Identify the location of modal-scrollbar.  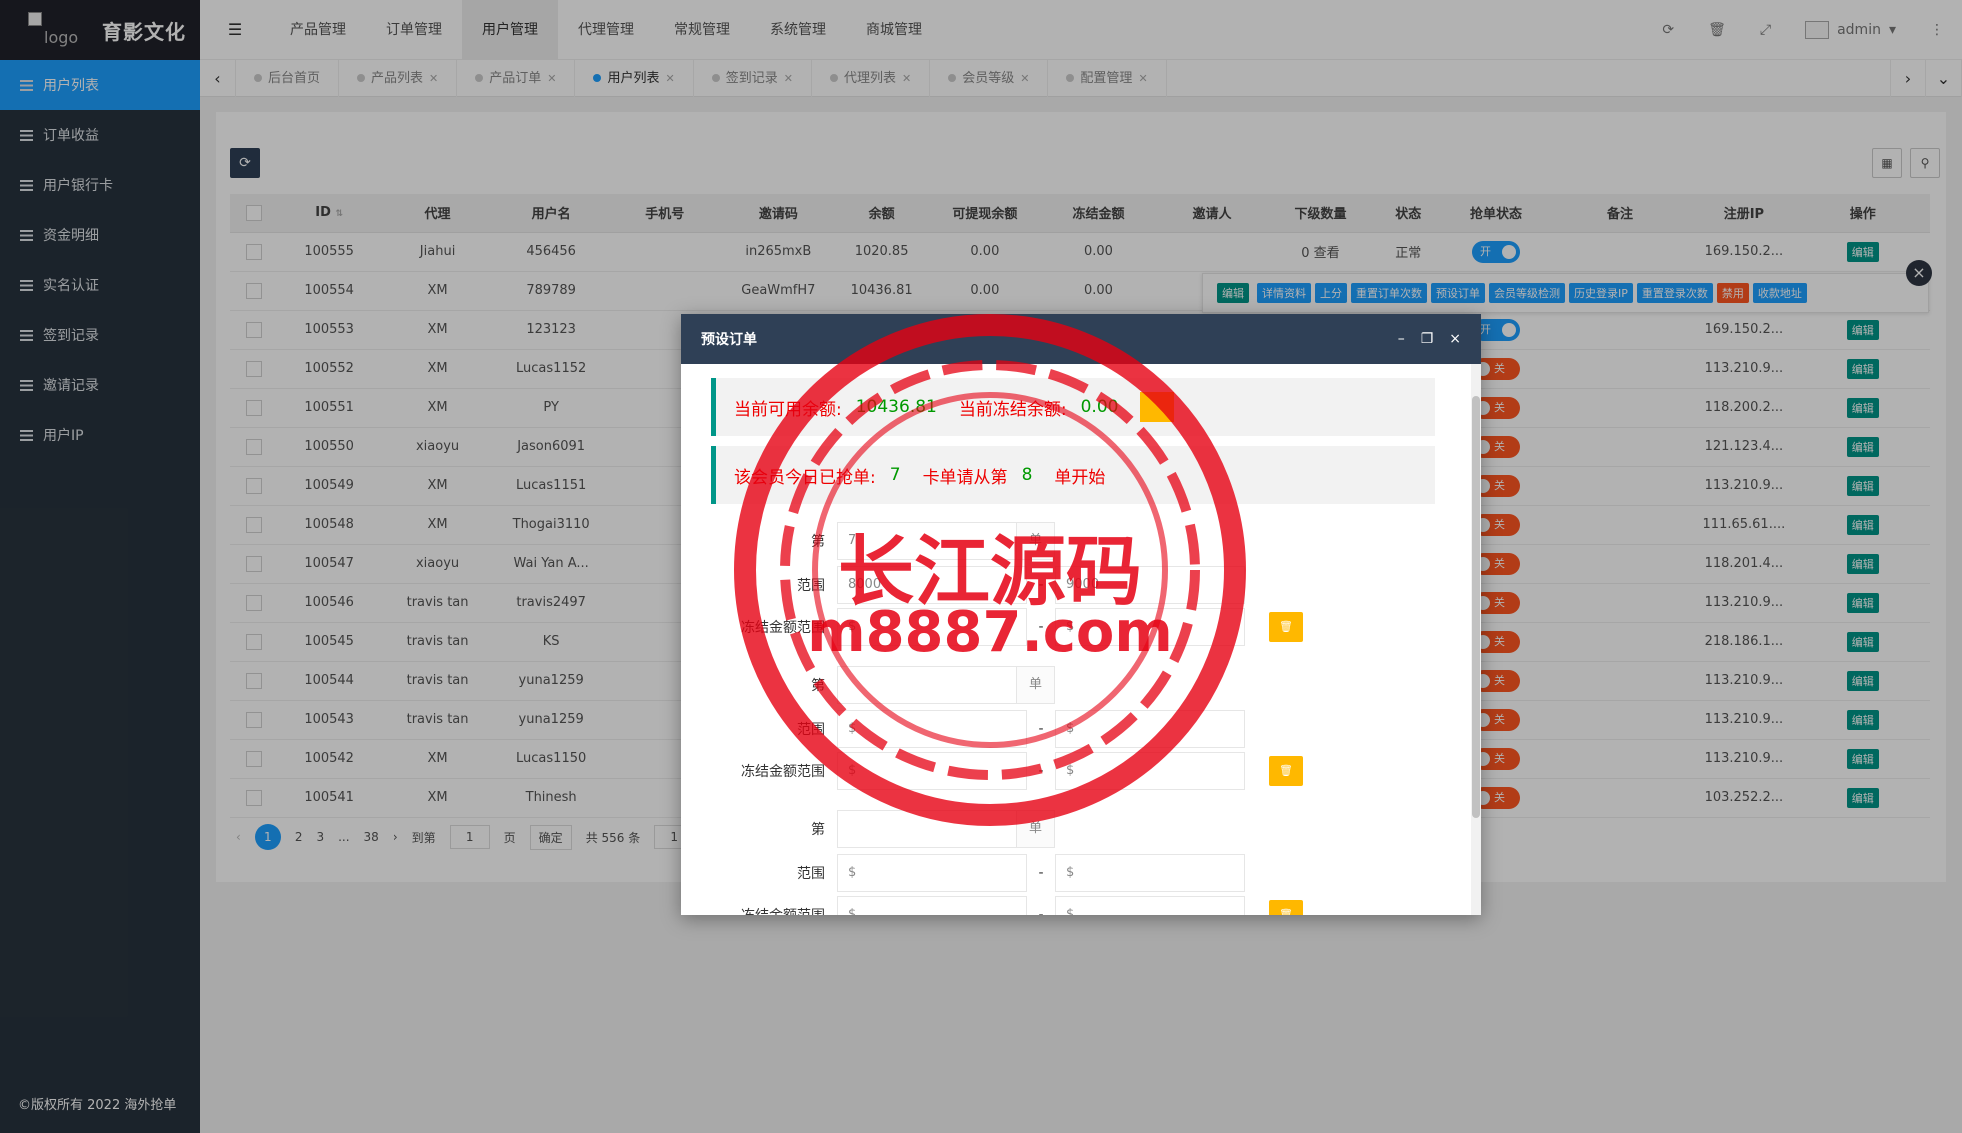
(1476, 639).